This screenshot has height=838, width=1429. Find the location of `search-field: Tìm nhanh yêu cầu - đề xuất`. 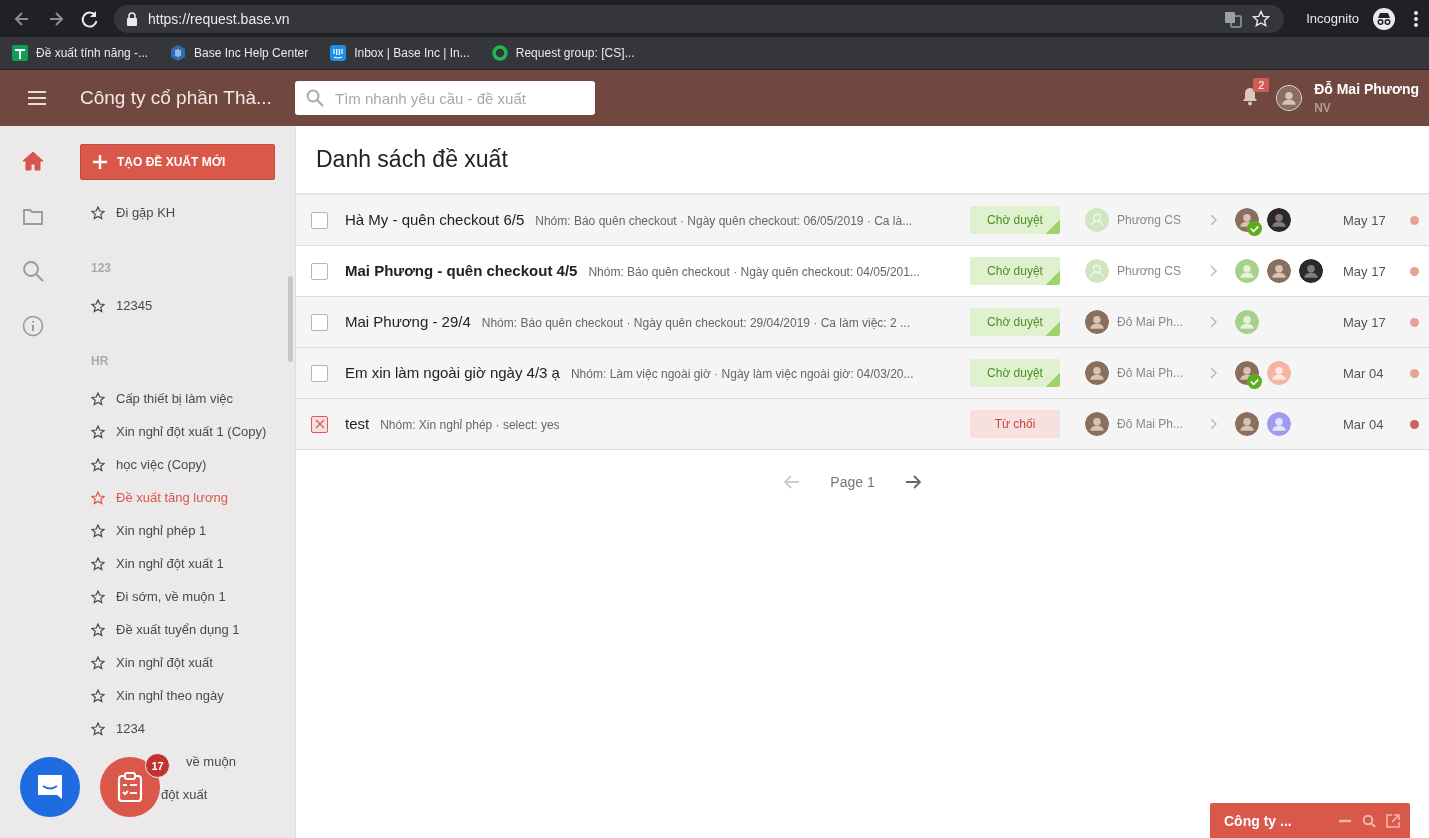

search-field: Tìm nhanh yêu cầu - đề xuất is located at coordinates (445, 98).